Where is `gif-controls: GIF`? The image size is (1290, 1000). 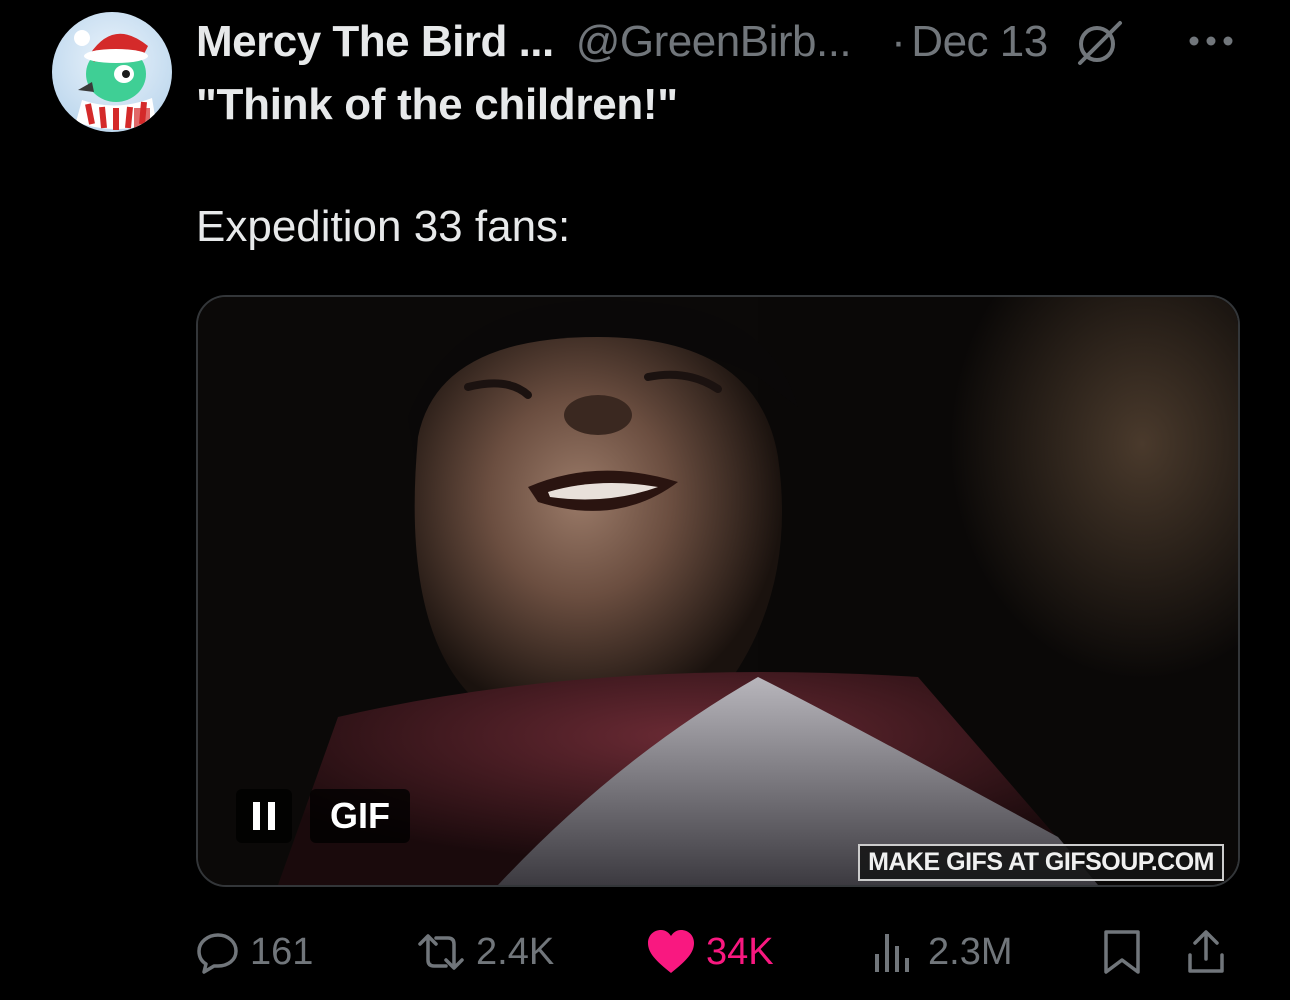 gif-controls: GIF is located at coordinates (323, 816).